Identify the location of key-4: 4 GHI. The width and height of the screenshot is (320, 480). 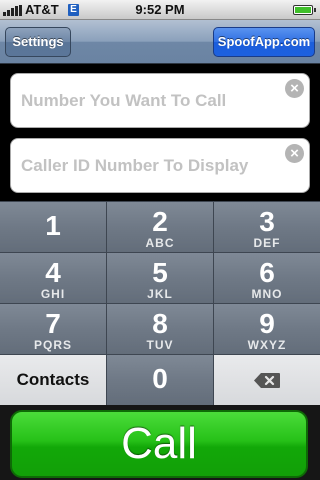
(53, 278).